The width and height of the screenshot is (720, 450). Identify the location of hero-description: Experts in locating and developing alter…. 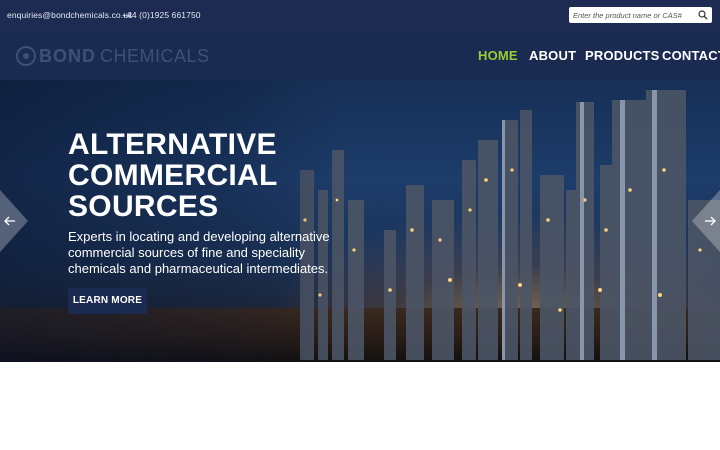
(203, 253).